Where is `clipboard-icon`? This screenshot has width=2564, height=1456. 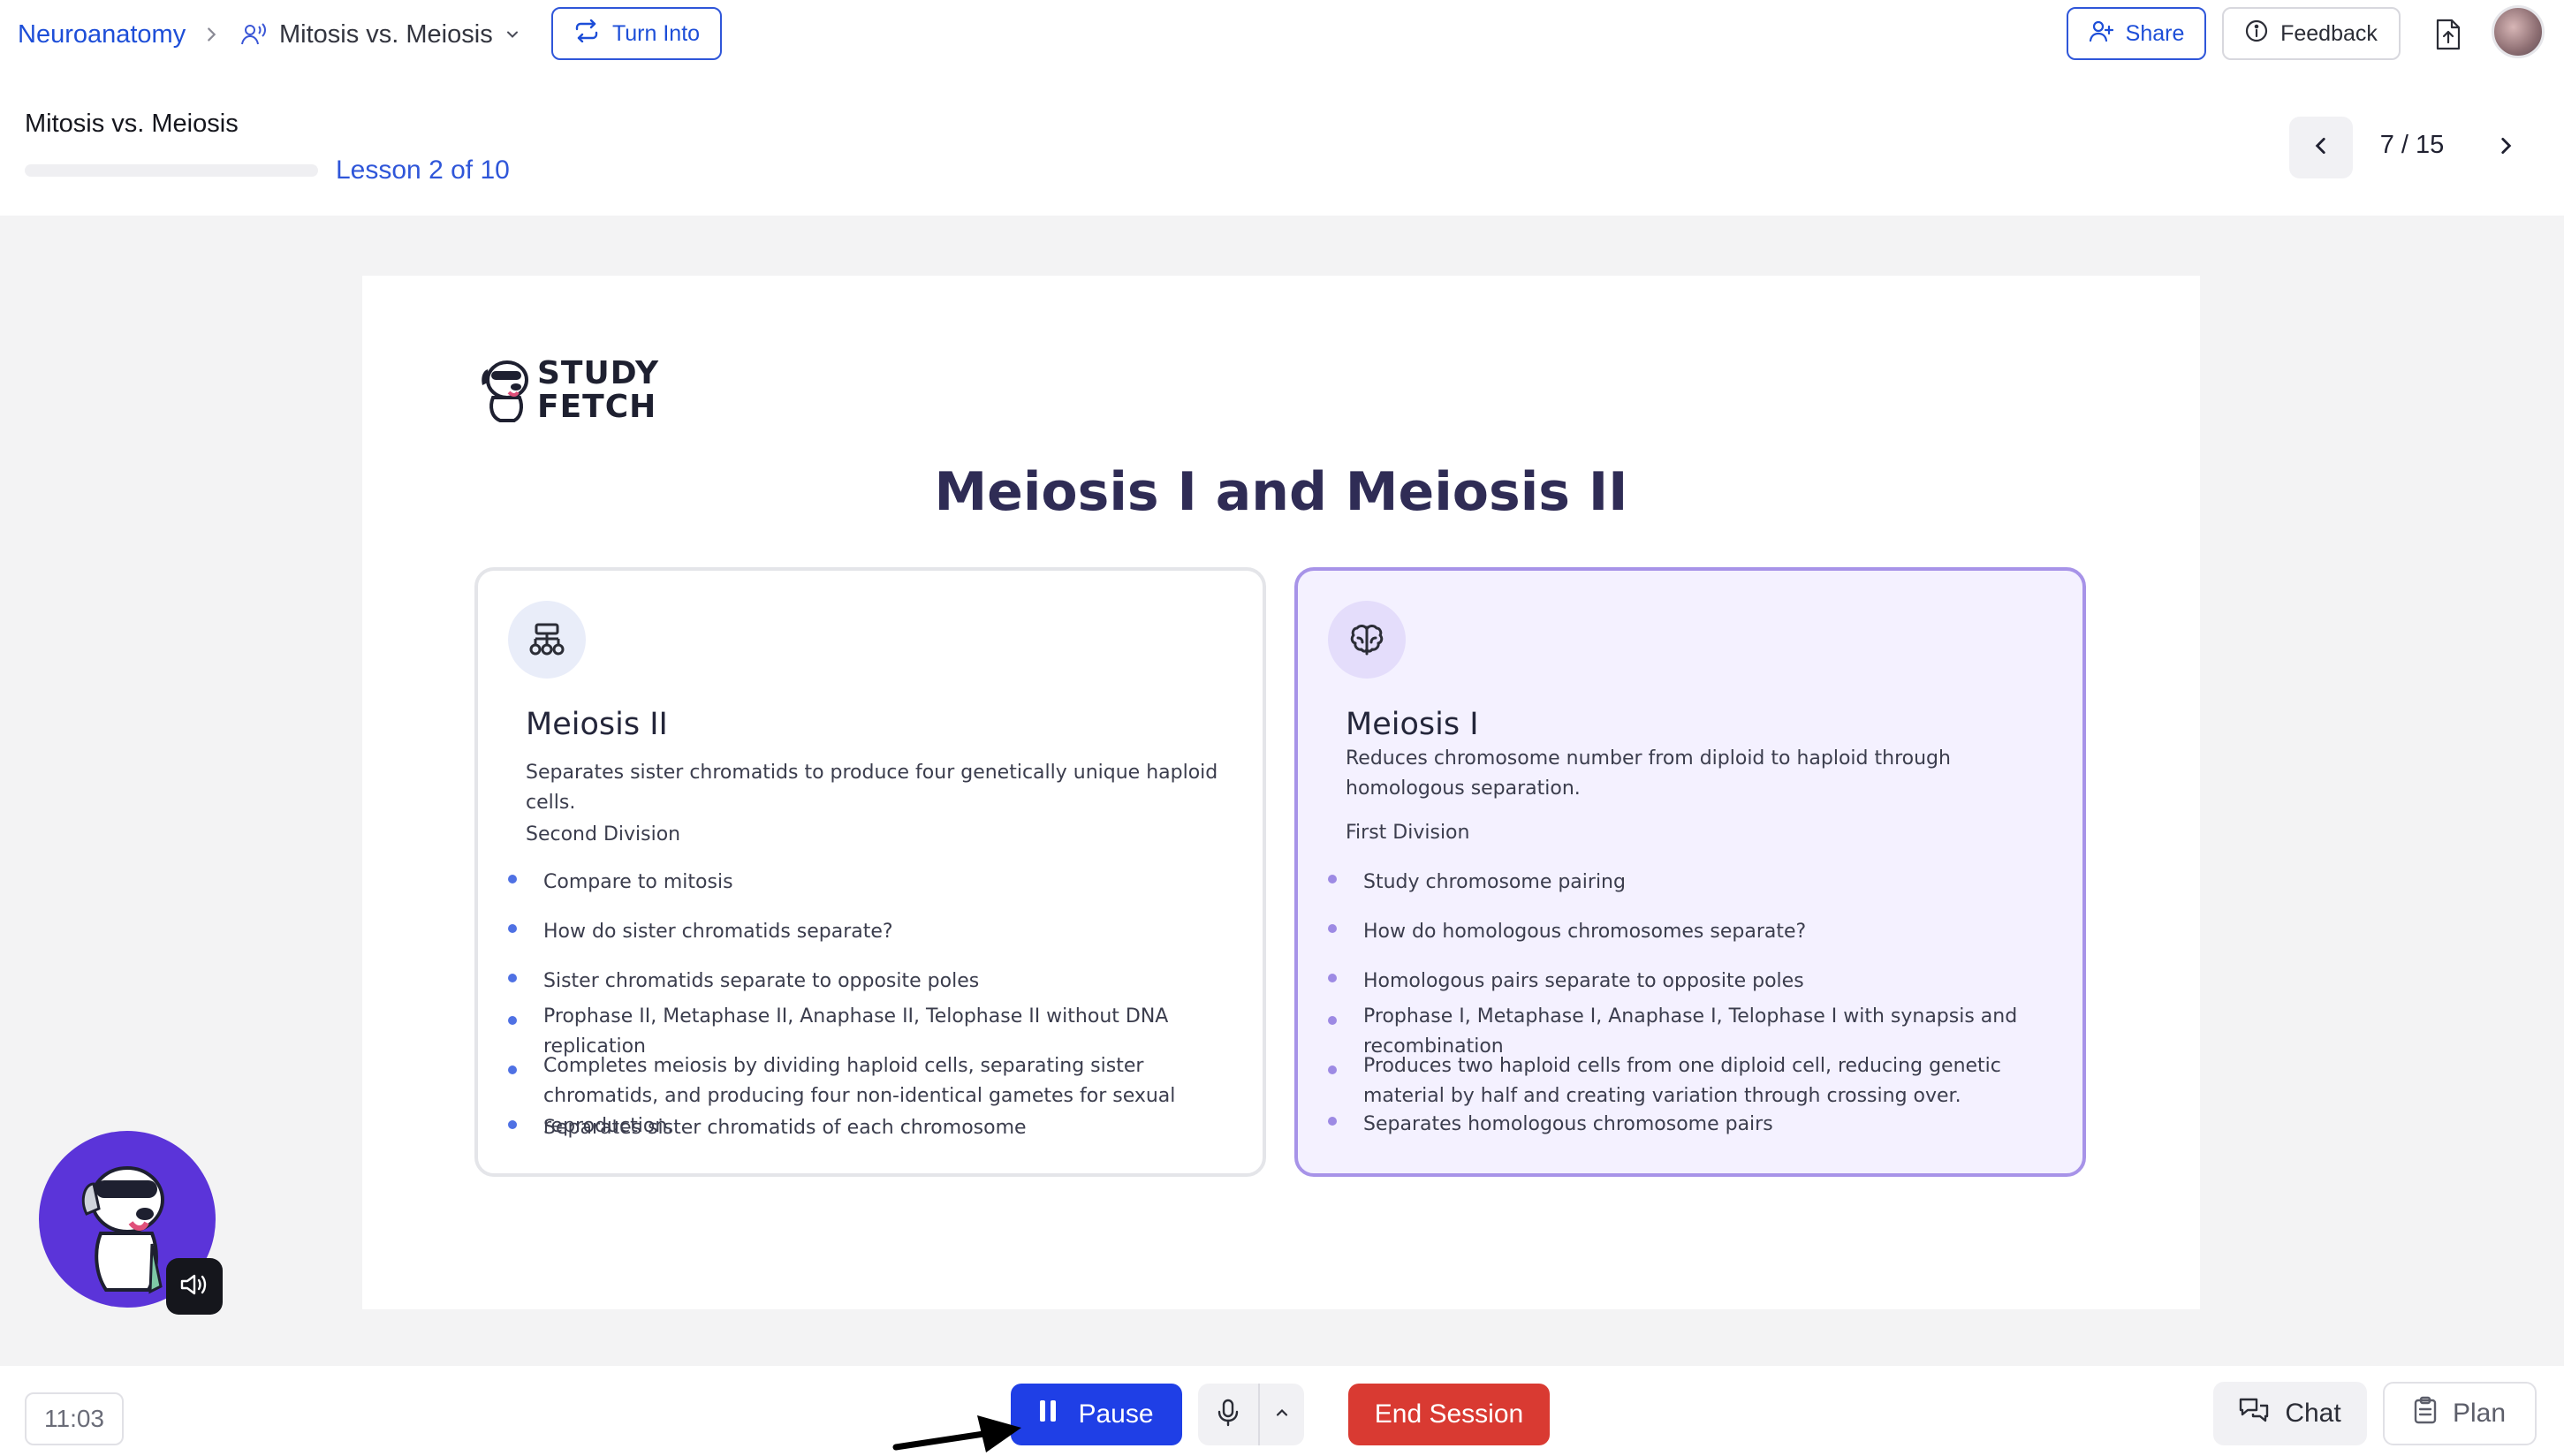 clipboard-icon is located at coordinates (2425, 1413).